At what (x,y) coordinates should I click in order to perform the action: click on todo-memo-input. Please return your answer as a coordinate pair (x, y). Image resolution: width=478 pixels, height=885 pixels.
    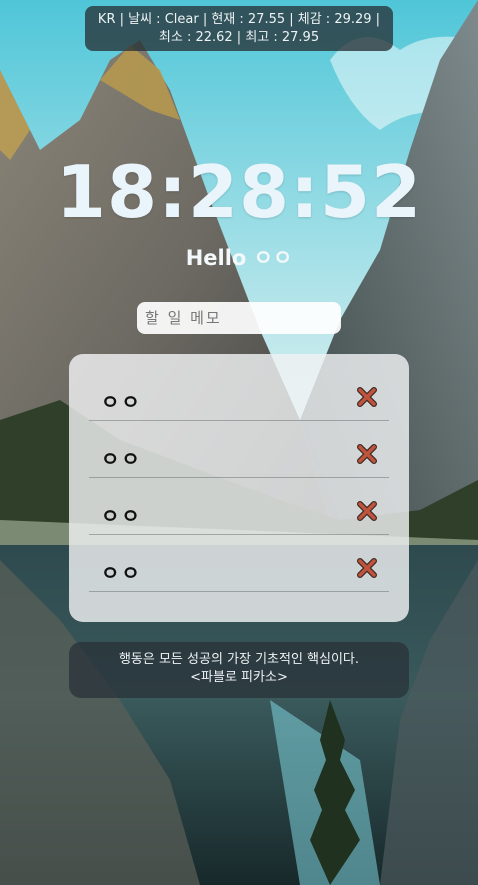
    Looking at the image, I should click on (239, 318).